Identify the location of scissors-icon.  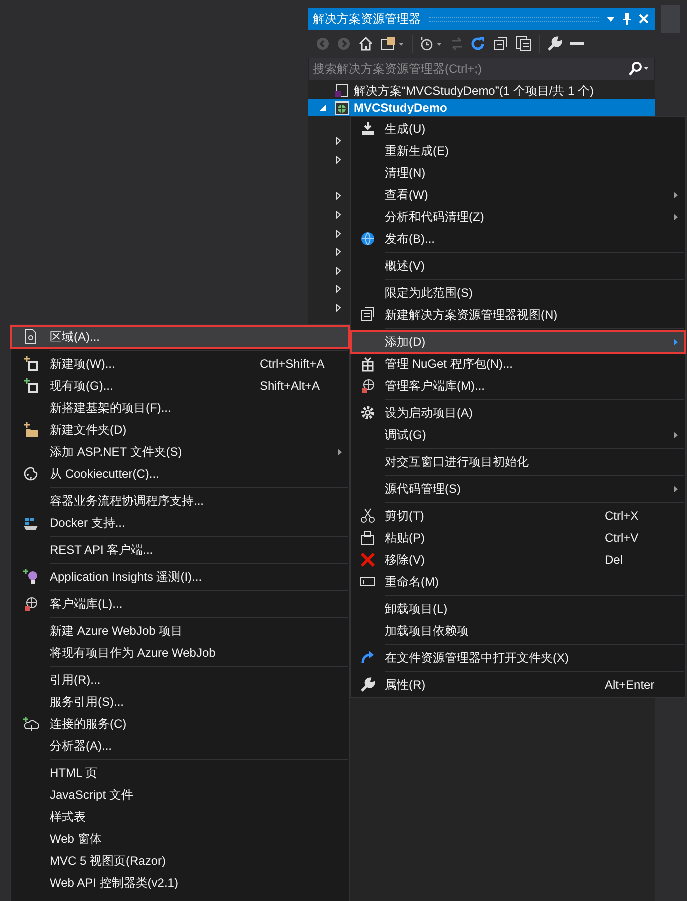
(368, 516).